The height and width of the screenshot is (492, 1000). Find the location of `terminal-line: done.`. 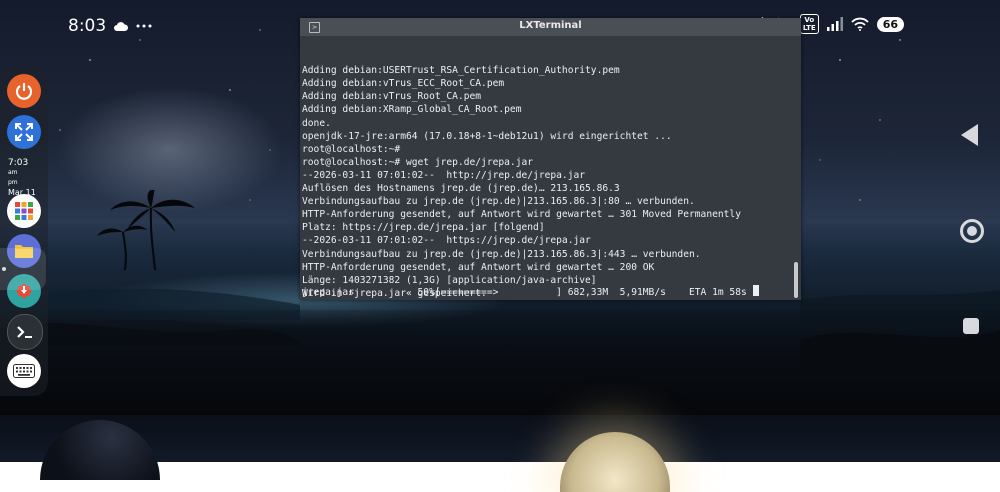

terminal-line: done. is located at coordinates (546, 123).